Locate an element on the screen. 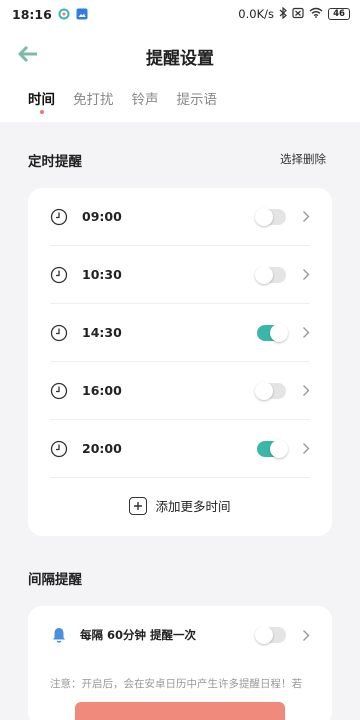 The image size is (360, 720). header: 提醒设置 时间 免打扰 铃声 提示语 is located at coordinates (180, 75).